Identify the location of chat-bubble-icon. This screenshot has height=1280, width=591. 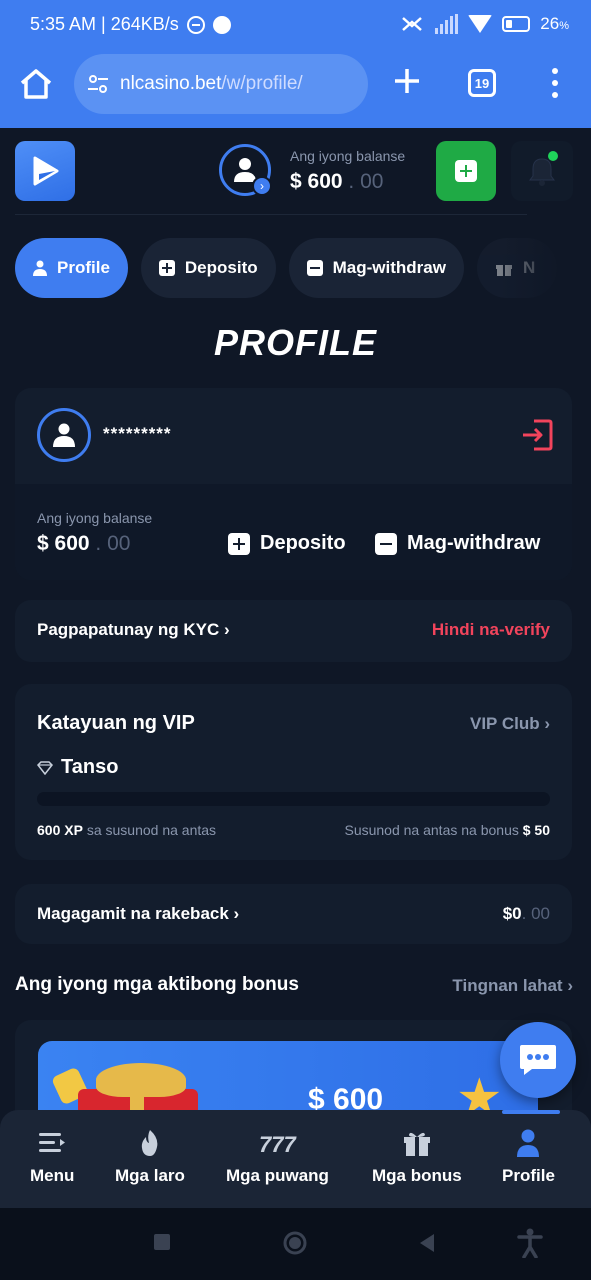
(538, 1060).